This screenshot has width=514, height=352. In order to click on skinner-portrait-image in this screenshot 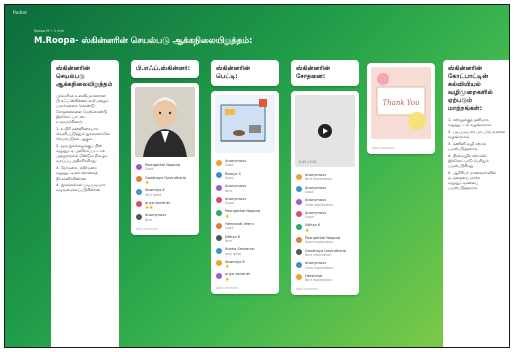, I will do `click(165, 122)`.